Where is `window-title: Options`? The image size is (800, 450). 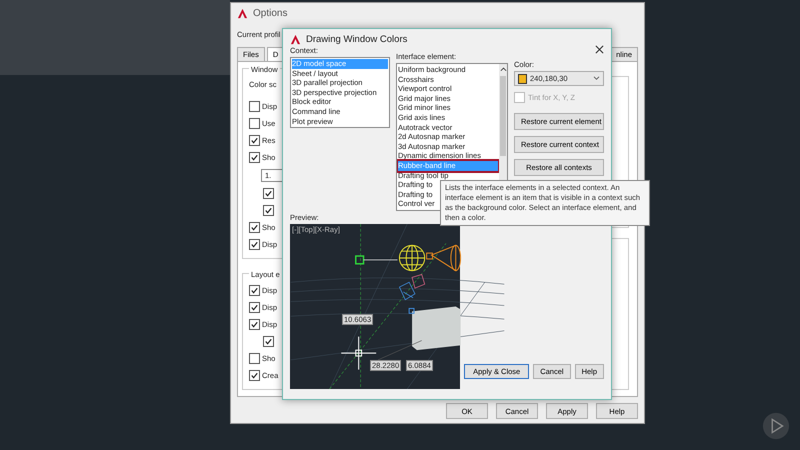 window-title: Options is located at coordinates (270, 13).